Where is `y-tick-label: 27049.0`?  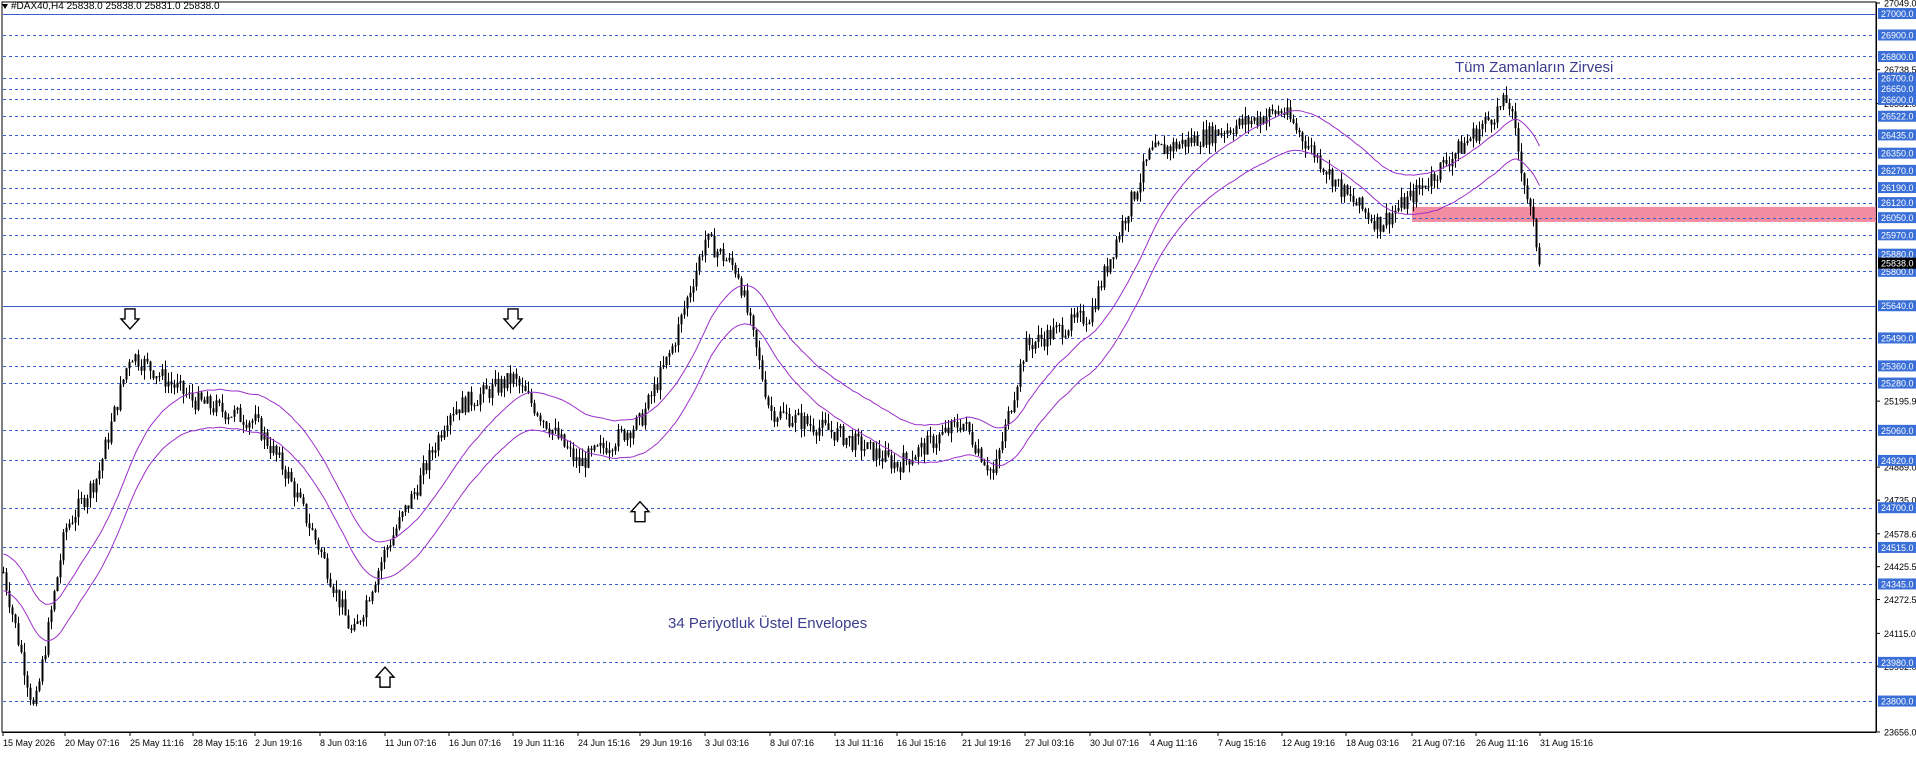
y-tick-label: 27049.0 is located at coordinates (1900, 4).